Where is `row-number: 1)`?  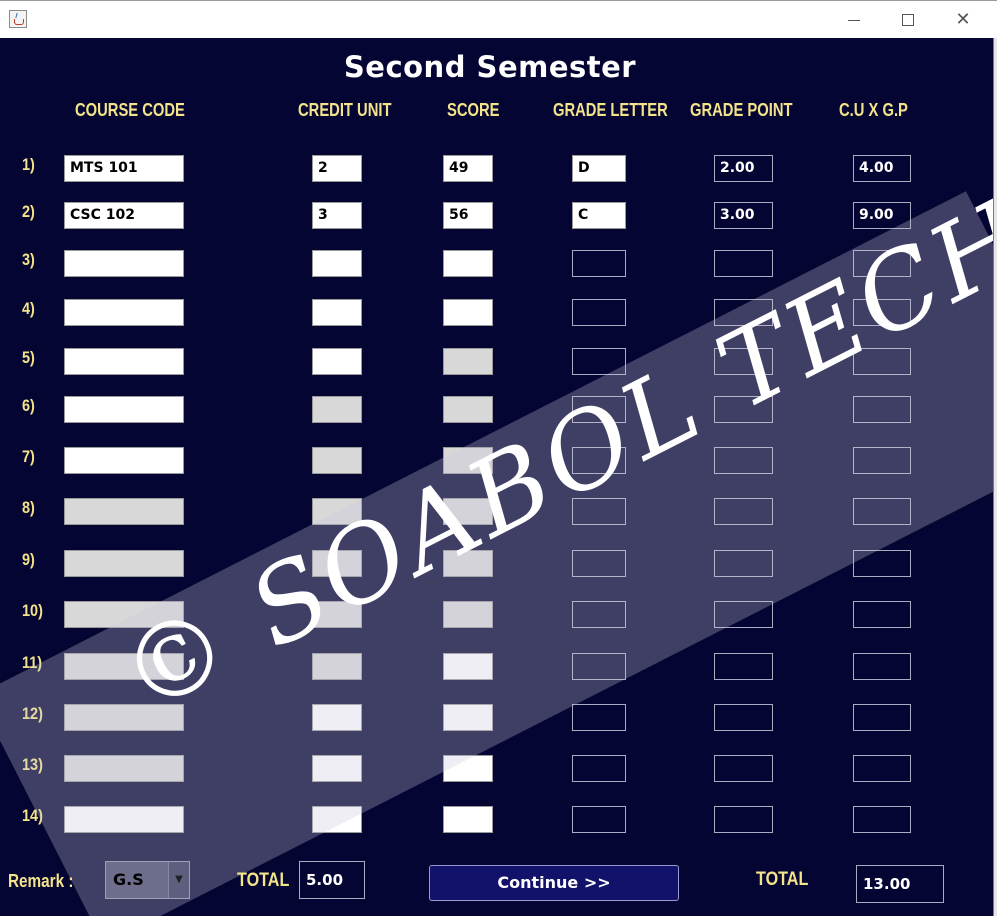
row-number: 1) is located at coordinates (28, 164).